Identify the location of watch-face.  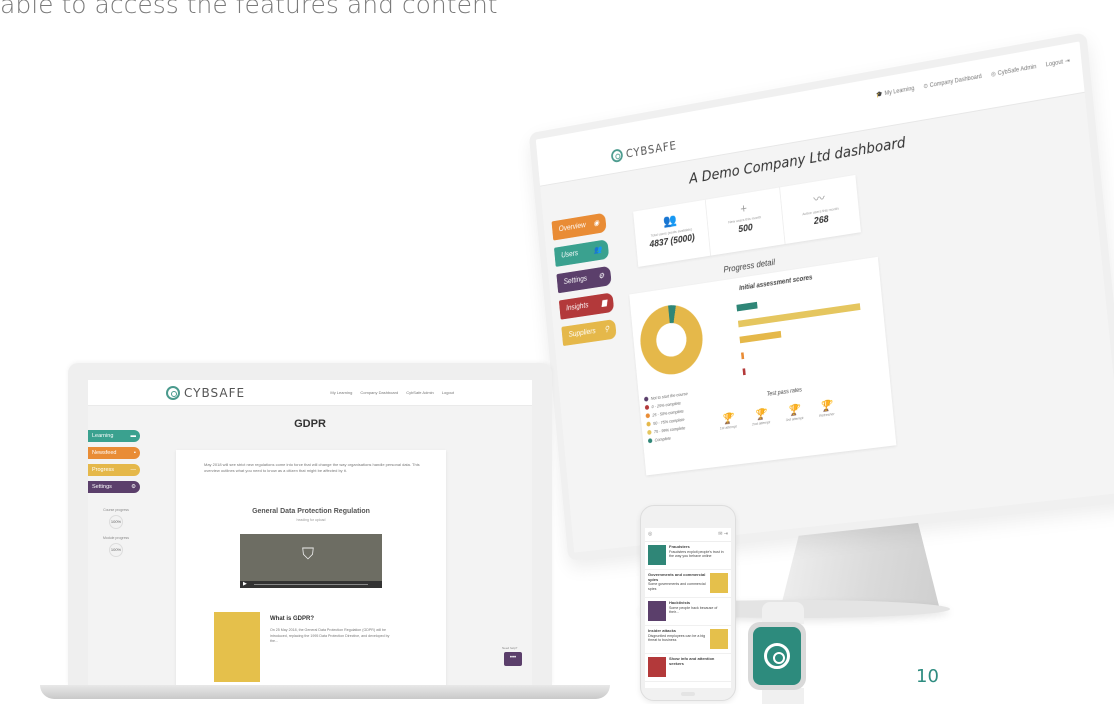
(777, 656).